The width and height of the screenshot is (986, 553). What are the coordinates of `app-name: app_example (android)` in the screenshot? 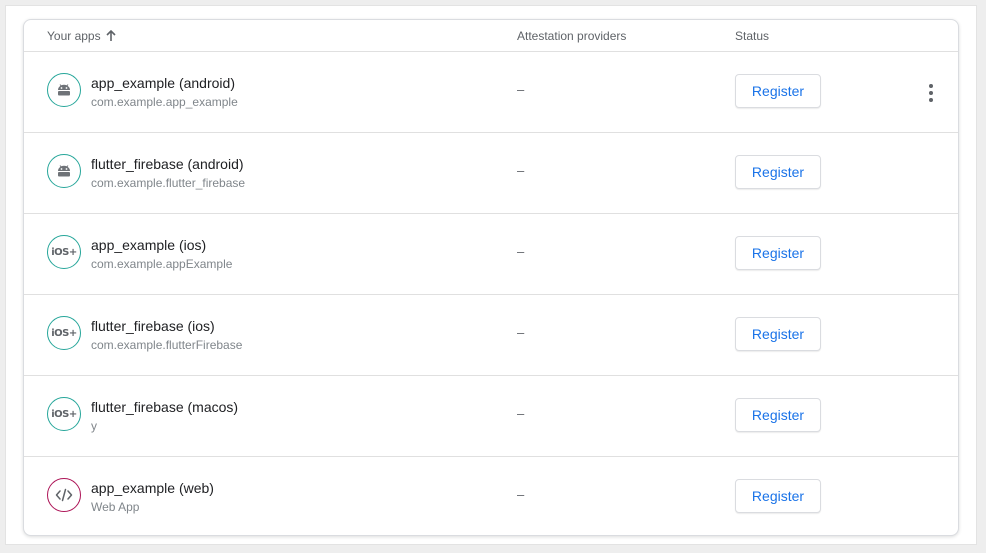 It's located at (163, 83).